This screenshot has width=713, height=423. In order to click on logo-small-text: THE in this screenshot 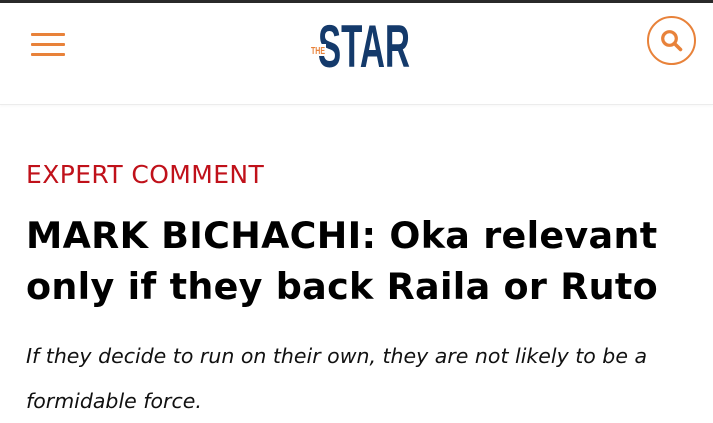, I will do `click(318, 51)`.